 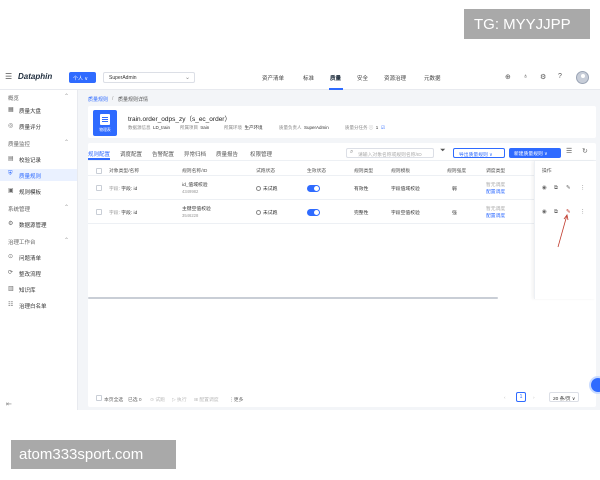 What do you see at coordinates (293, 298) in the screenshot?
I see `horizontal-scrollbar` at bounding box center [293, 298].